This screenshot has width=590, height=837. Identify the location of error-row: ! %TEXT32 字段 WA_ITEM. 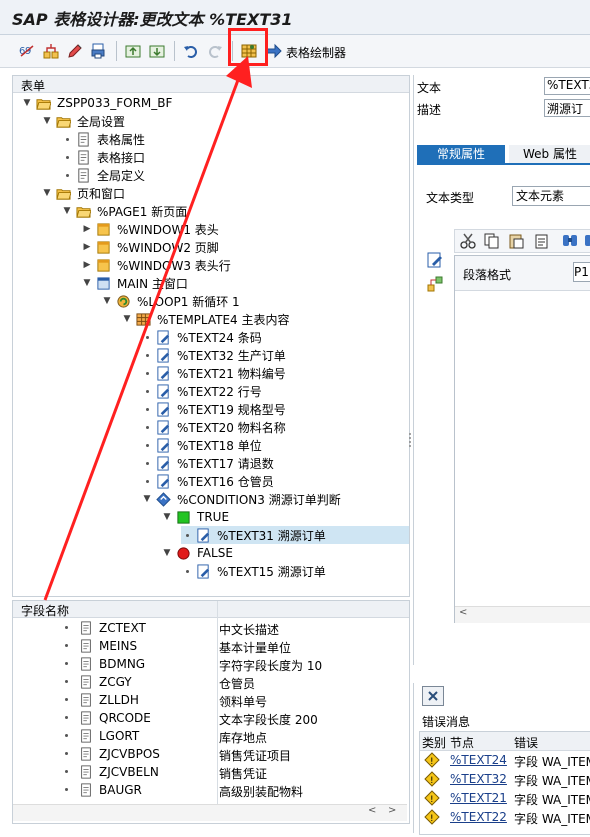
(505, 779).